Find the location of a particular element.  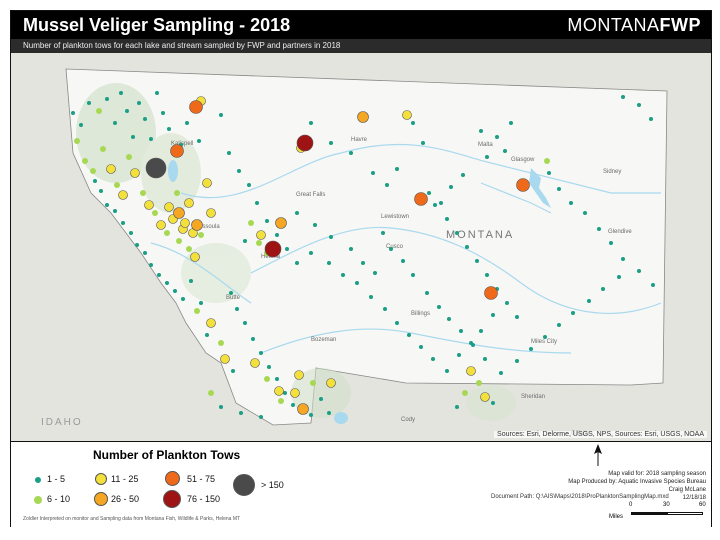

sample-point-dark-orange-dot is located at coordinates (196, 107).